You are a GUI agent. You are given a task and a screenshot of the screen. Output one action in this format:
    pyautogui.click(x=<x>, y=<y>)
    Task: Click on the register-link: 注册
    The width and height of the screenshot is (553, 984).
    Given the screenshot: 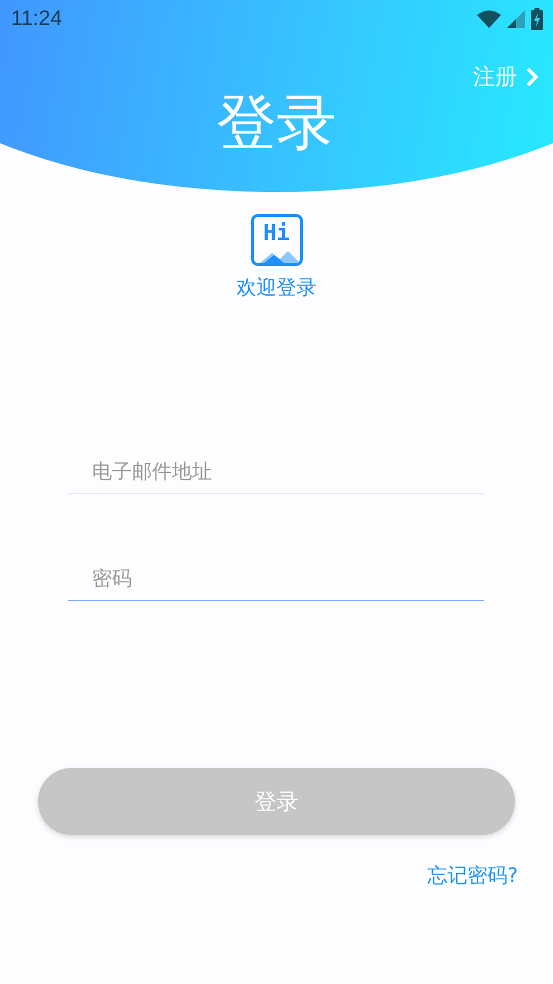 What is the action you would take?
    pyautogui.click(x=506, y=77)
    